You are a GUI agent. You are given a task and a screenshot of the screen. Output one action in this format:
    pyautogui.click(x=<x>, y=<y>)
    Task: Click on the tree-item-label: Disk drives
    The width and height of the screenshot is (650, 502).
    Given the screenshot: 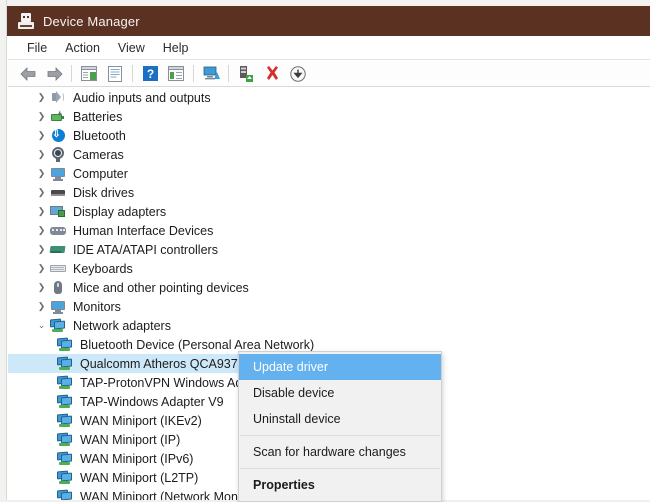 What is the action you would take?
    pyautogui.click(x=104, y=192)
    